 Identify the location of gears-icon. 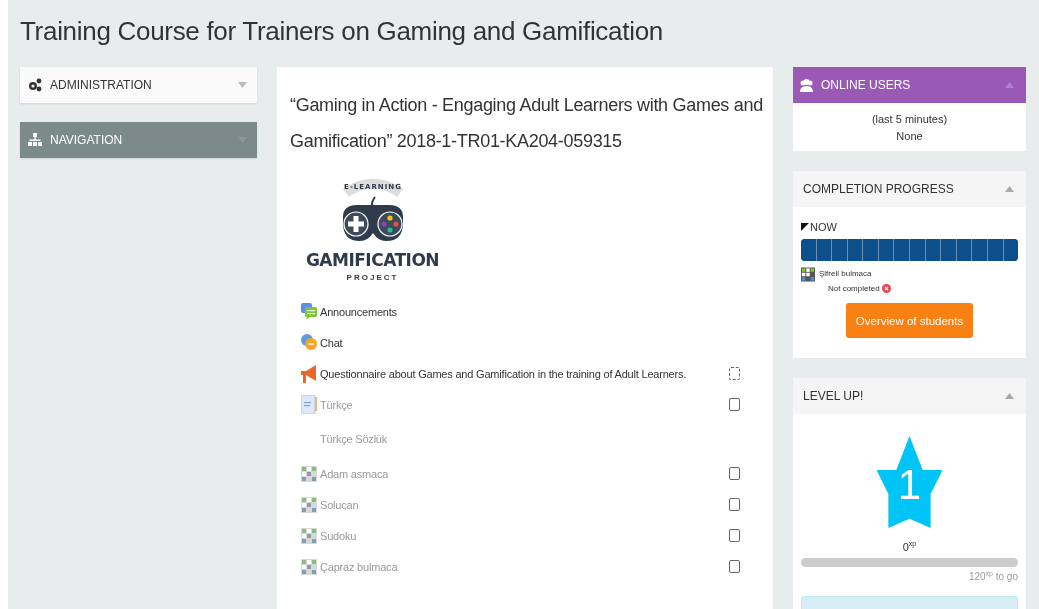
(35, 85).